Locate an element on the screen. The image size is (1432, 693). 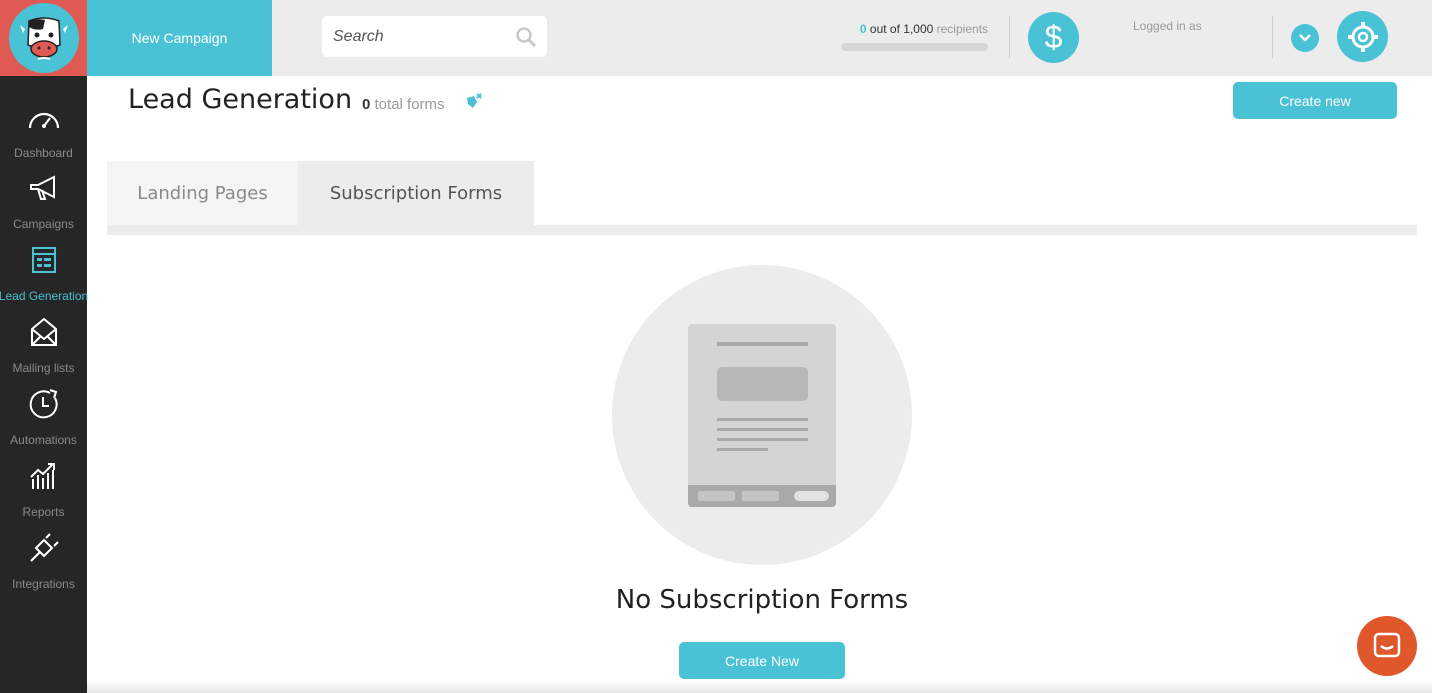
recipients-counter: 0 out of 1,000 recipients is located at coordinates (914, 29).